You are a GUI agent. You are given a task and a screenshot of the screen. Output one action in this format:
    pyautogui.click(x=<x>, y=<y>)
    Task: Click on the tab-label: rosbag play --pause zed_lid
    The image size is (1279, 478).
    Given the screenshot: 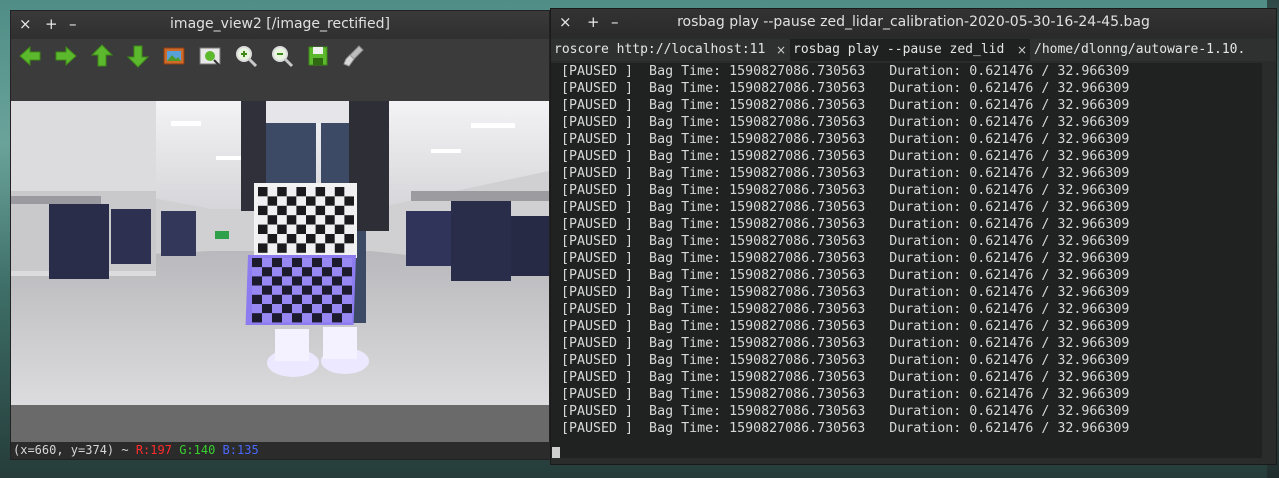 What is the action you would take?
    pyautogui.click(x=899, y=49)
    